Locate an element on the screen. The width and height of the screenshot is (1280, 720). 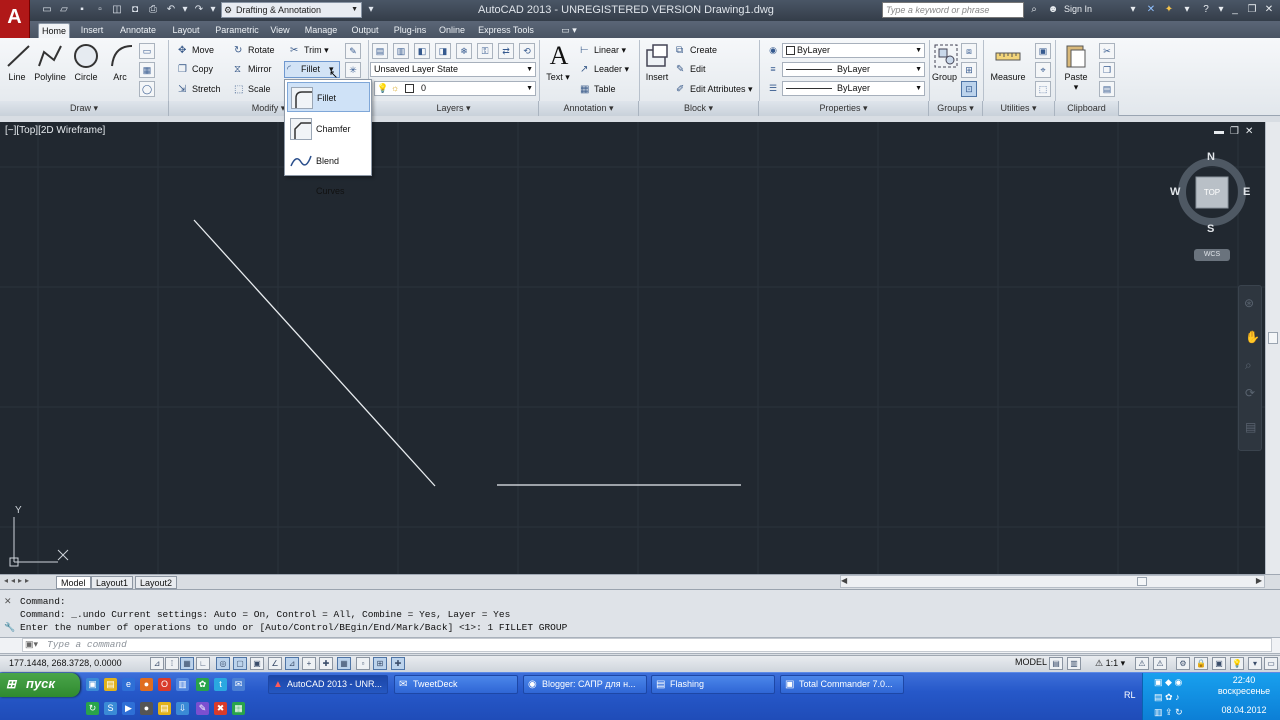
tray-safe-remove-icon: ⇪ is located at coordinates (1169, 712).